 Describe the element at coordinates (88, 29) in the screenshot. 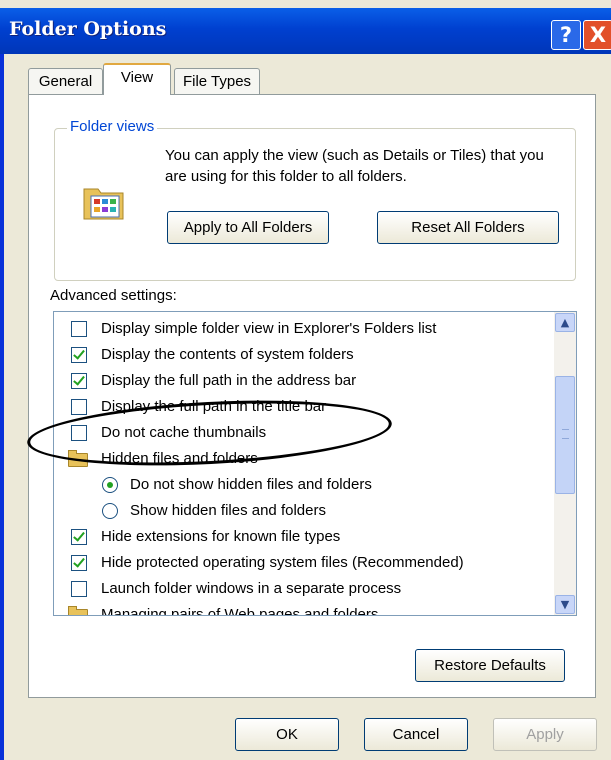

I see `window-title: Folder Options` at that location.